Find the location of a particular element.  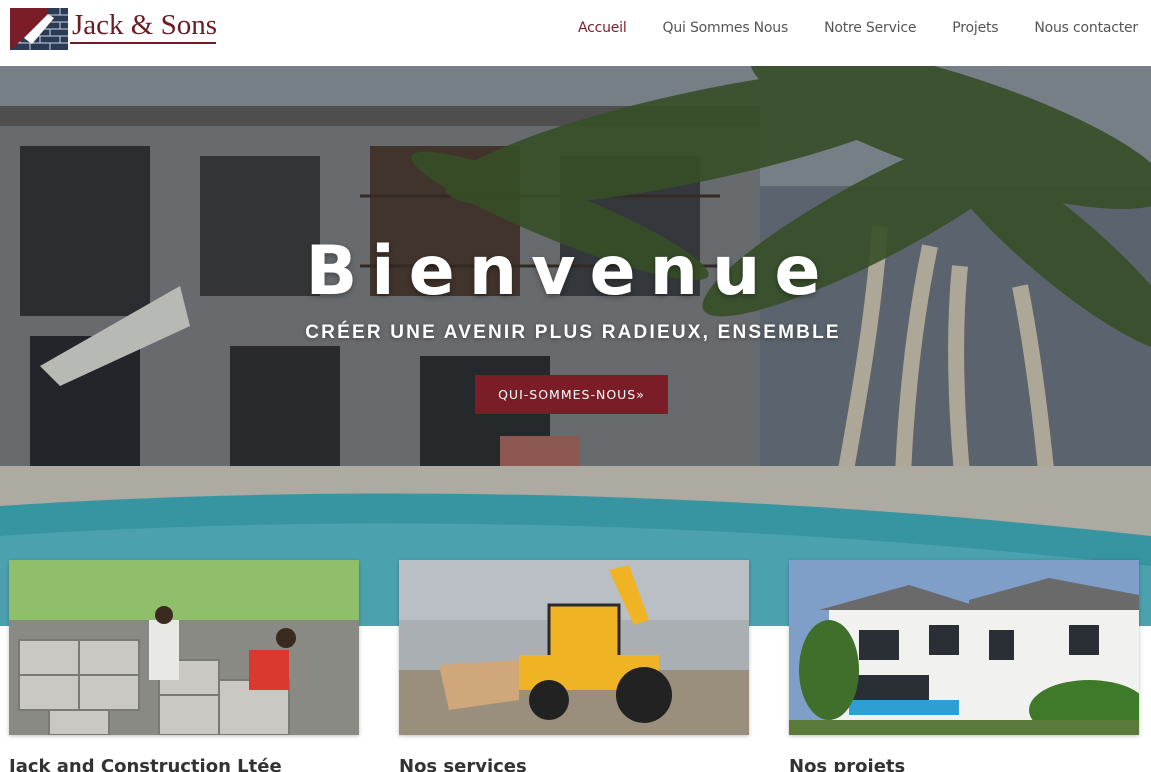

logo-brick-icon is located at coordinates (39, 29).